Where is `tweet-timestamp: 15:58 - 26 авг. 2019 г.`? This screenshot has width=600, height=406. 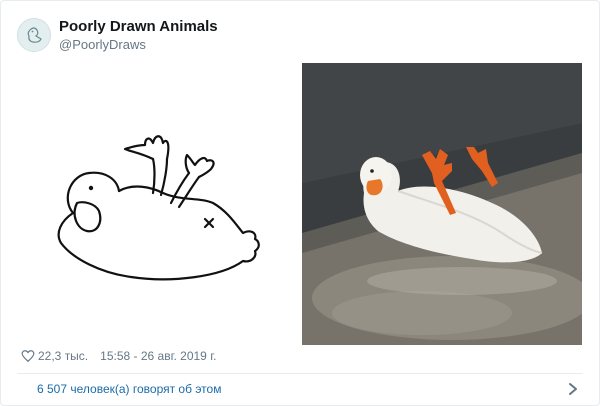 tweet-timestamp: 15:58 - 26 авг. 2019 г. is located at coordinates (158, 356).